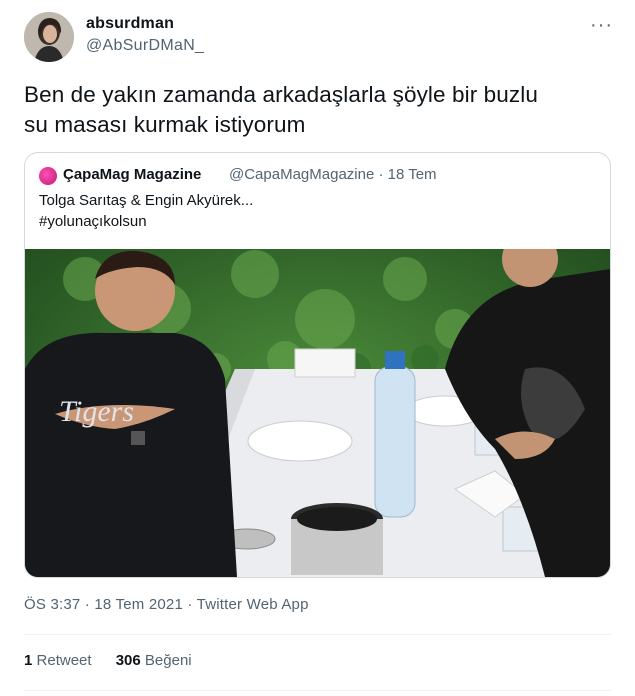 Image resolution: width=635 pixels, height=696 pixels. Describe the element at coordinates (132, 174) in the screenshot. I see `quoted-author-name: ÇapaMag Magazine` at that location.